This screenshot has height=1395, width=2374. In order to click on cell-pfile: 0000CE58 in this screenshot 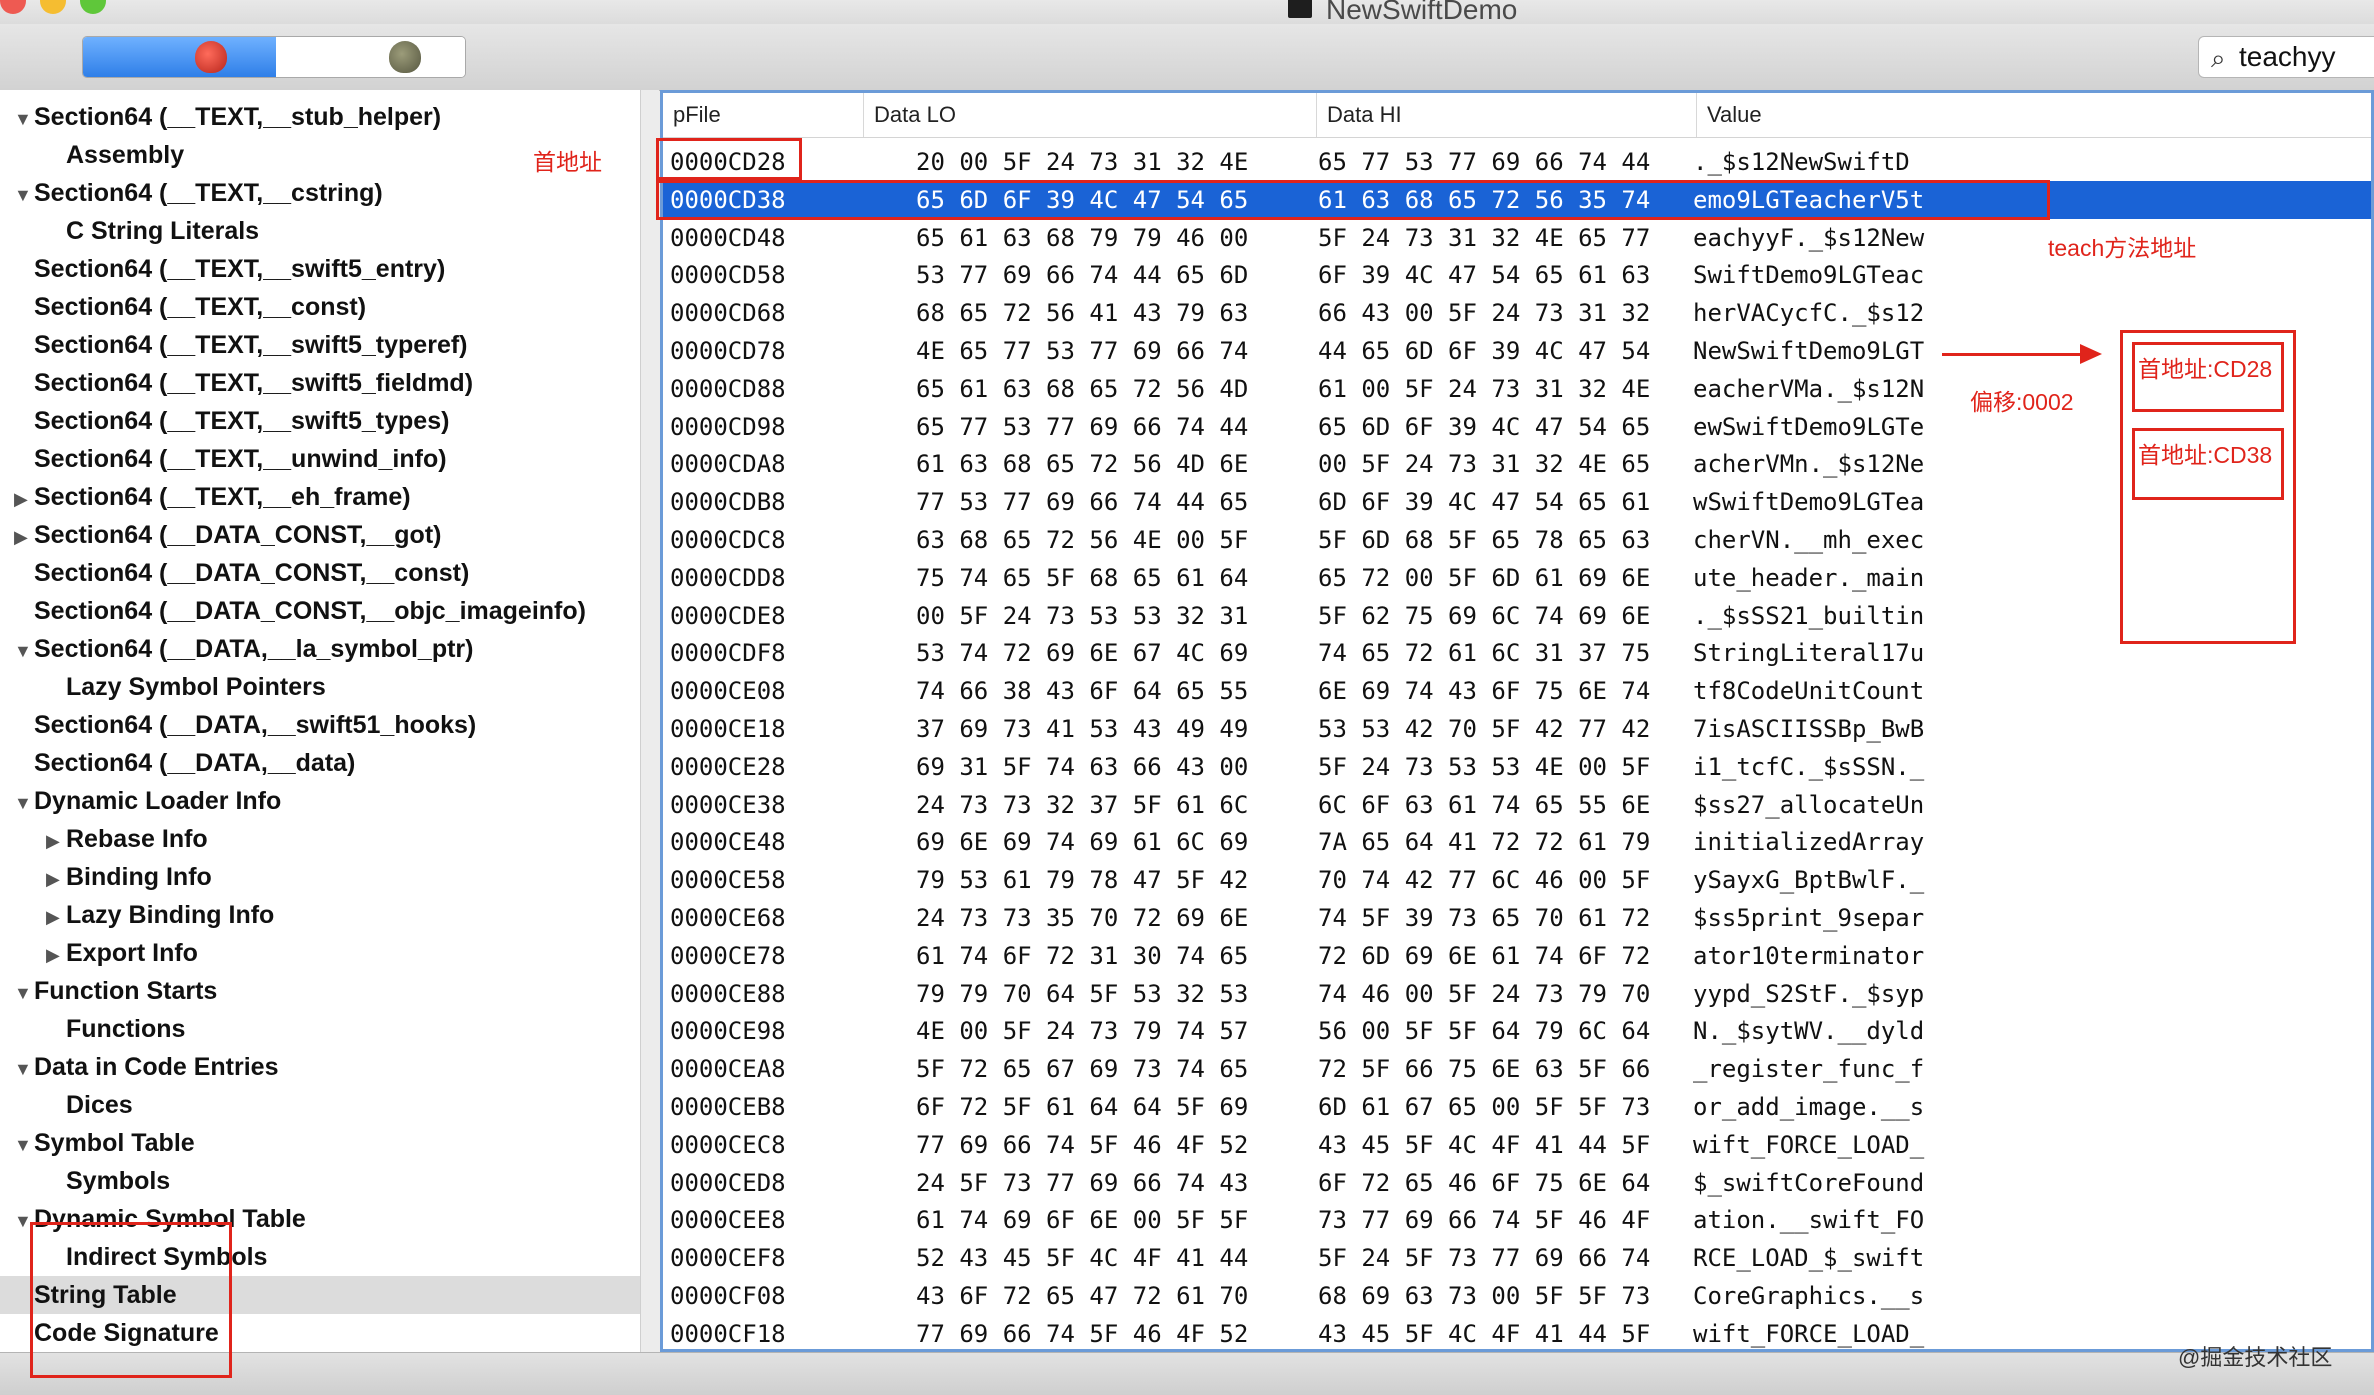, I will do `click(728, 880)`.